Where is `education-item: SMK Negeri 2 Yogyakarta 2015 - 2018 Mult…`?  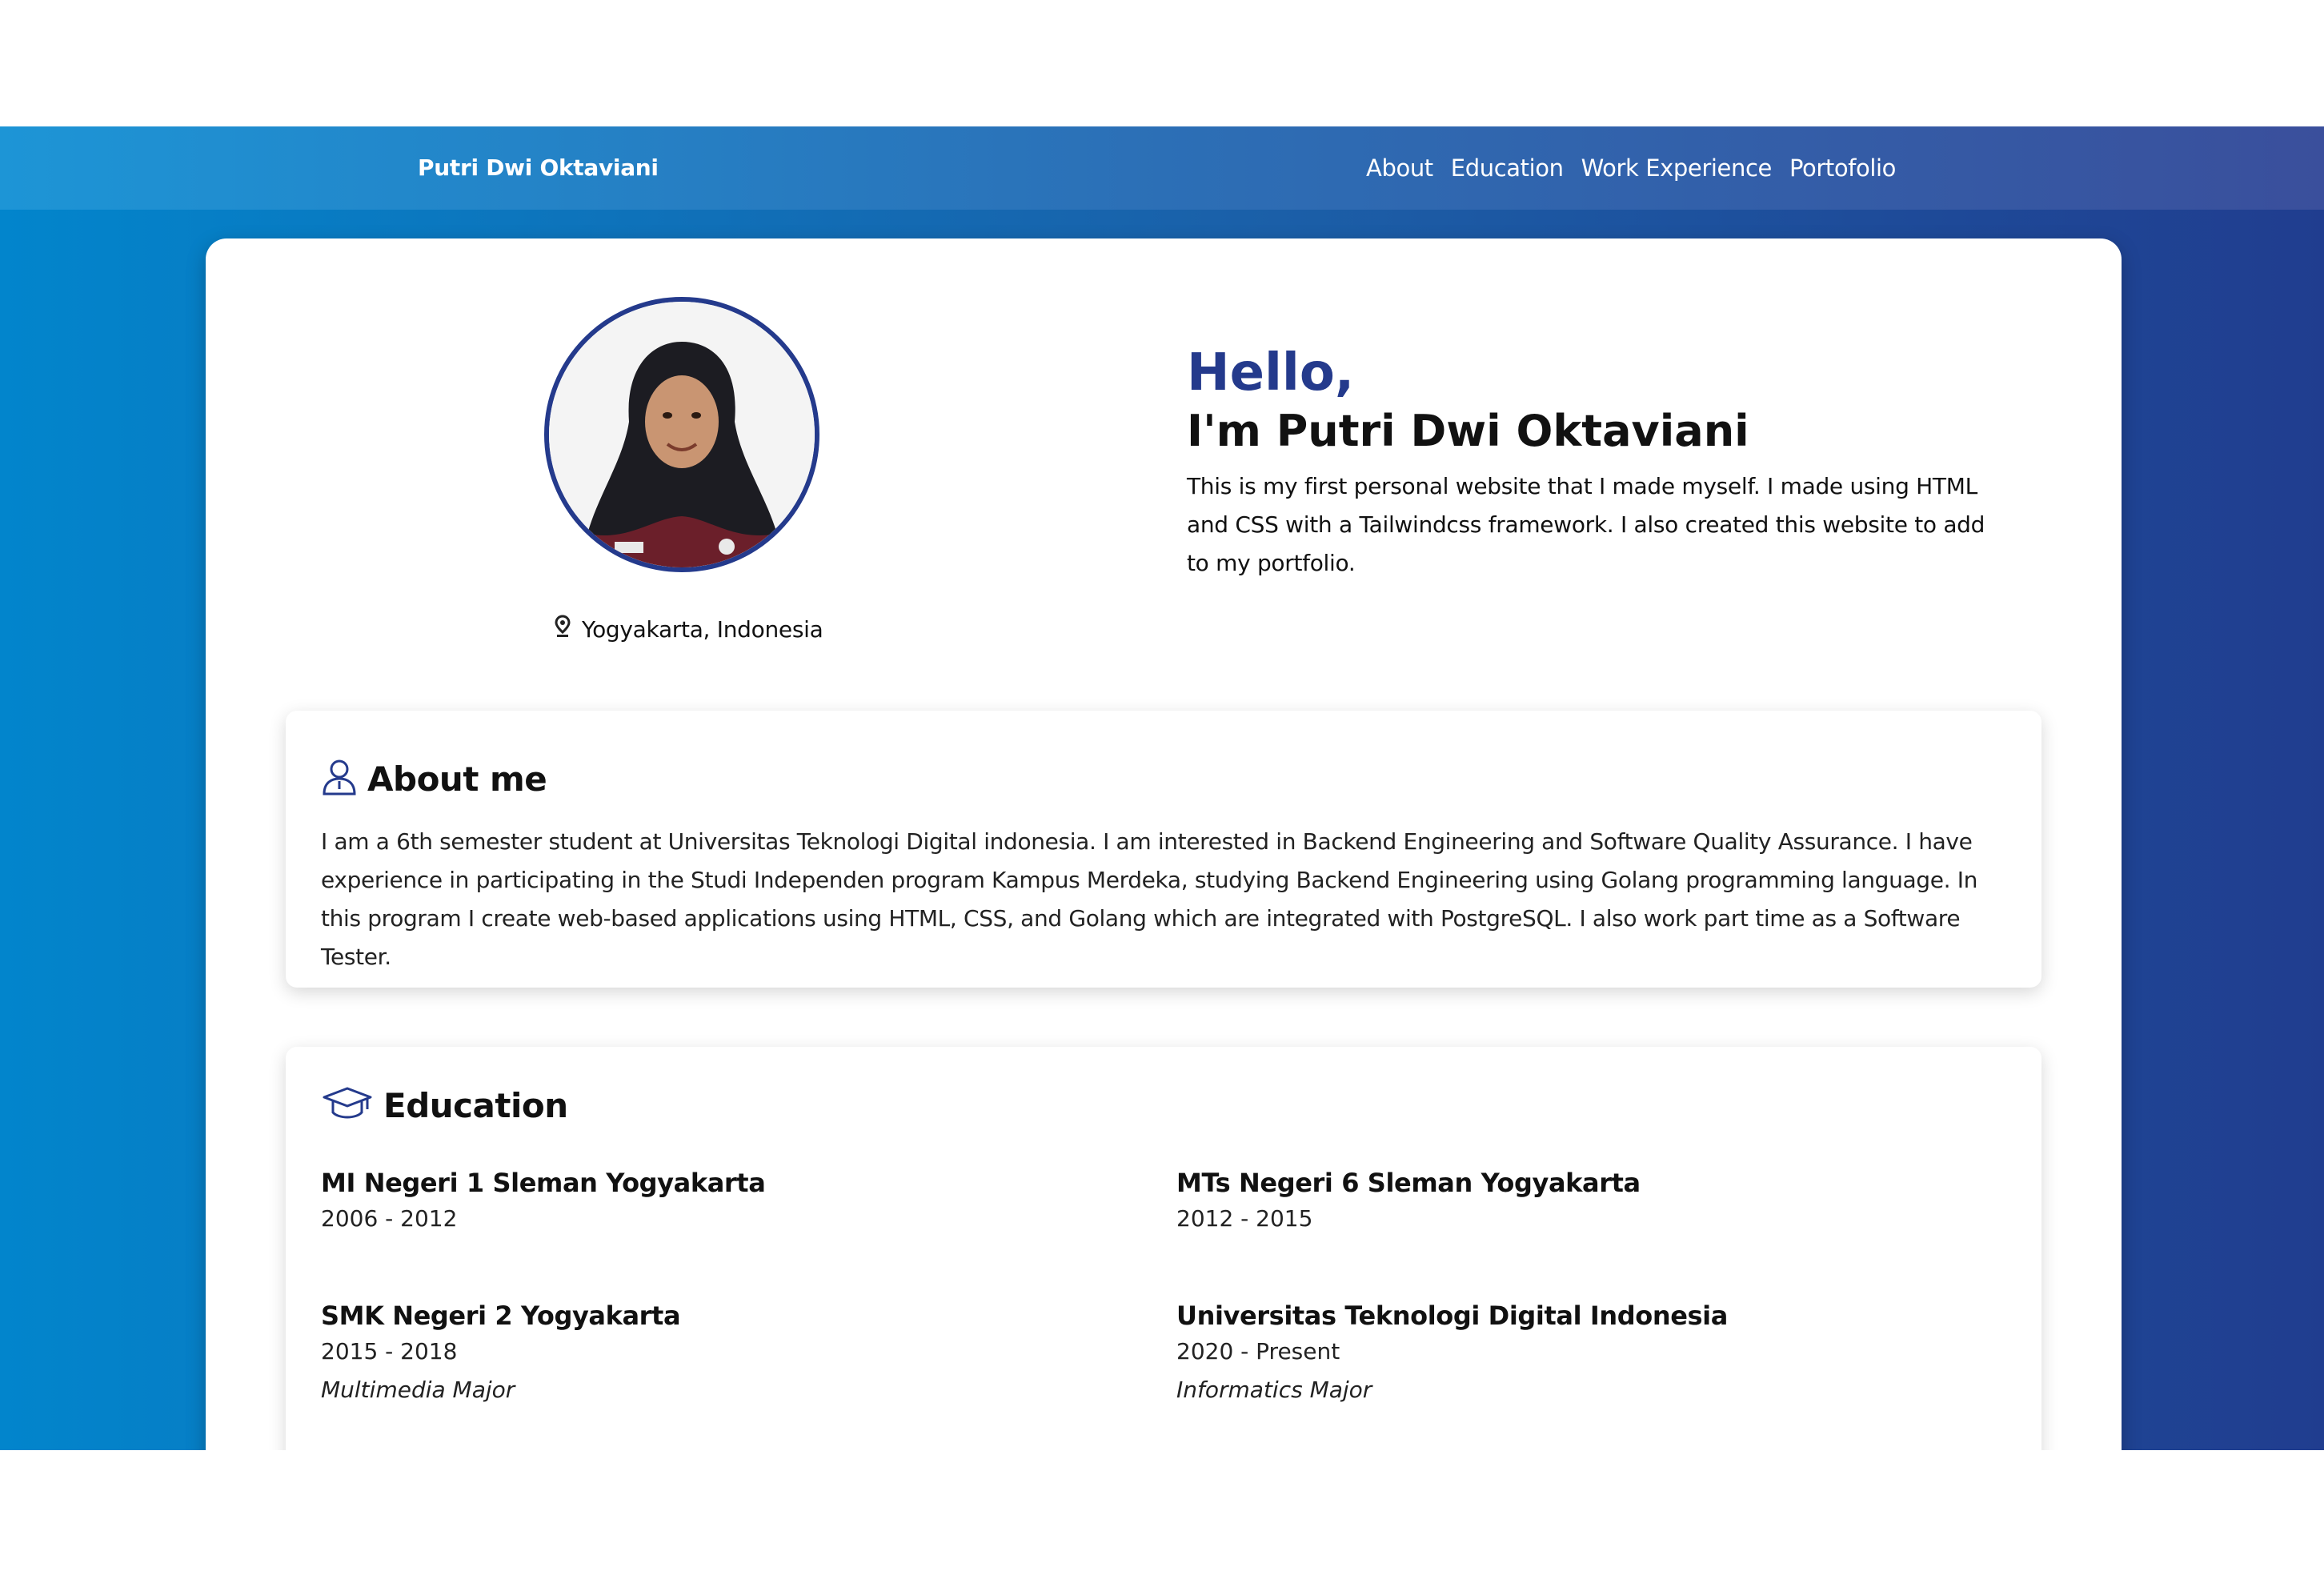
education-item: SMK Negeri 2 Yogyakarta 2015 - 2018 Mult… is located at coordinates (721, 1354).